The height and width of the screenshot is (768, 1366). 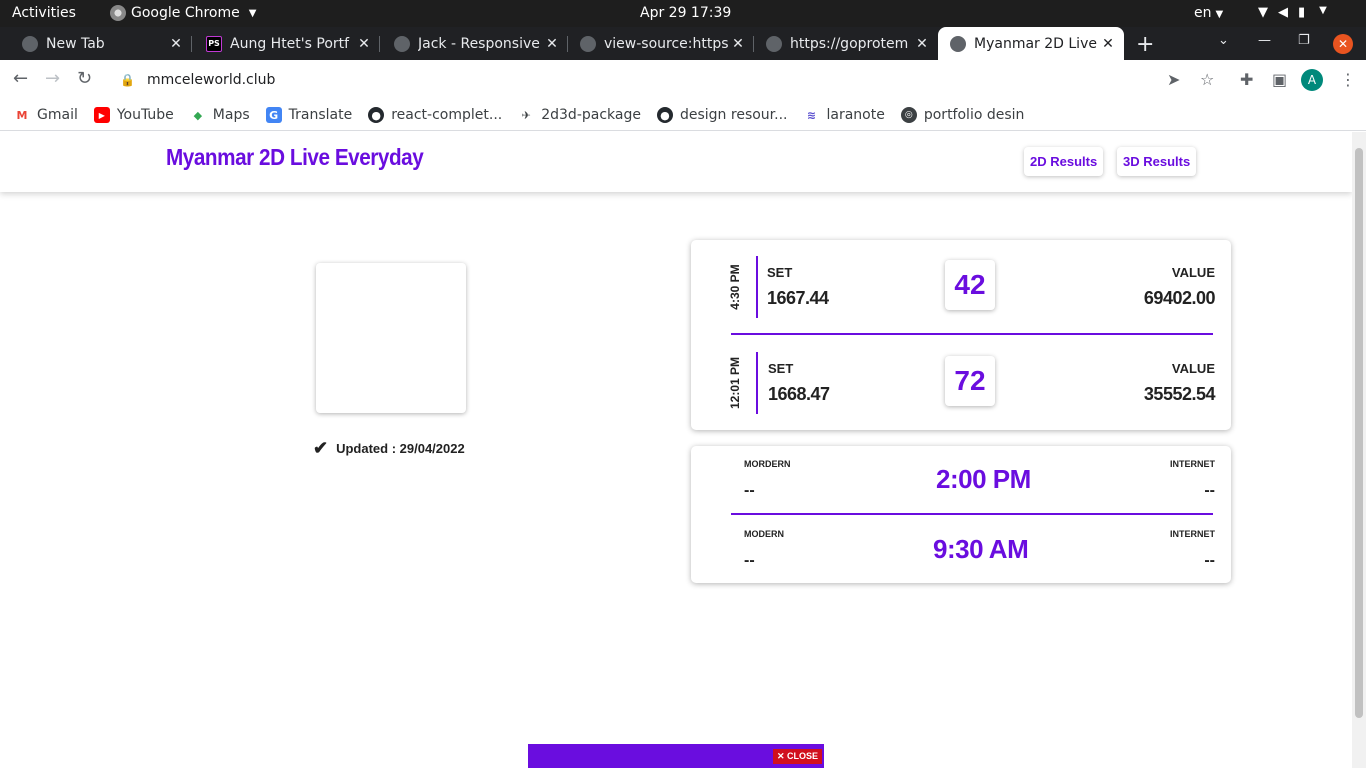 I want to click on ad-close-button: ✕ CLOSE, so click(x=797, y=756).